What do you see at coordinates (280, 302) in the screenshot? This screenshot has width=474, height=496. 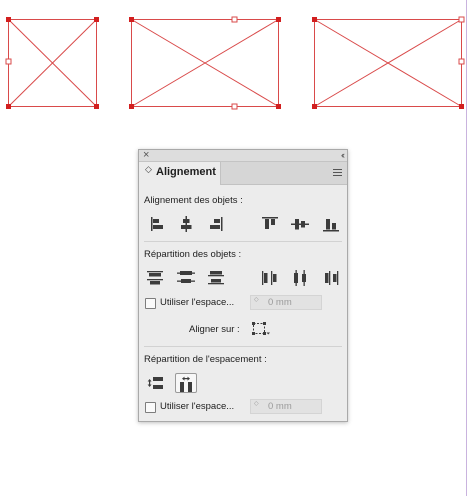 I see `spacing-value: 0 mm` at bounding box center [280, 302].